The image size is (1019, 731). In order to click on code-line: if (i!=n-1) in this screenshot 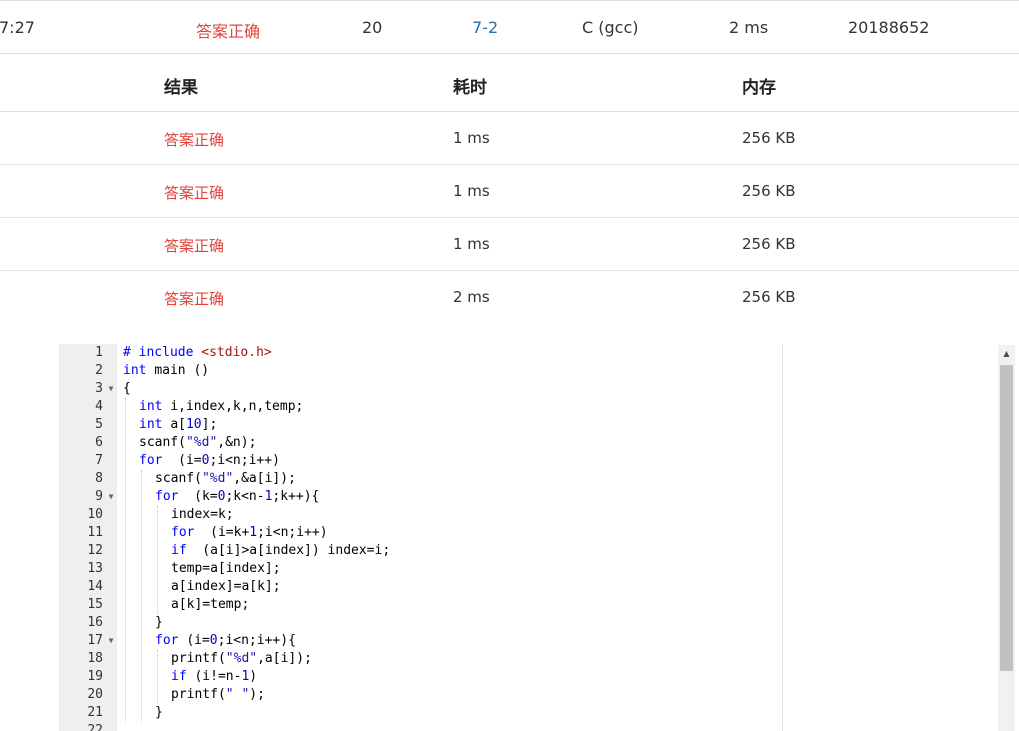, I will do `click(214, 677)`.